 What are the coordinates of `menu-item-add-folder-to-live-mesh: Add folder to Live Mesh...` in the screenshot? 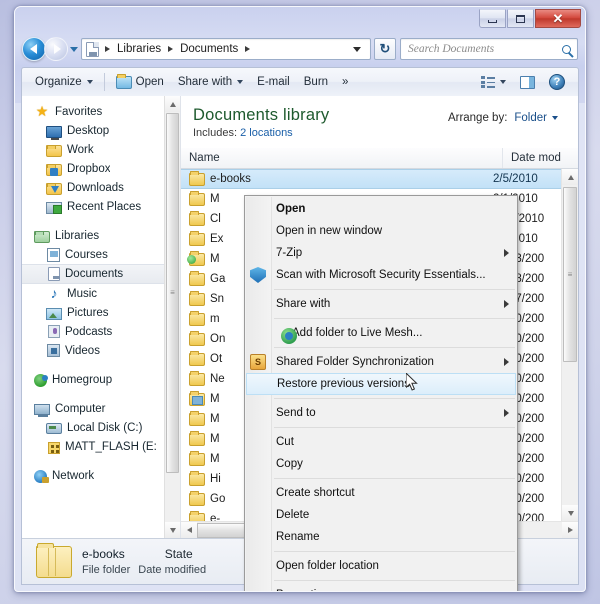 It's located at (381, 333).